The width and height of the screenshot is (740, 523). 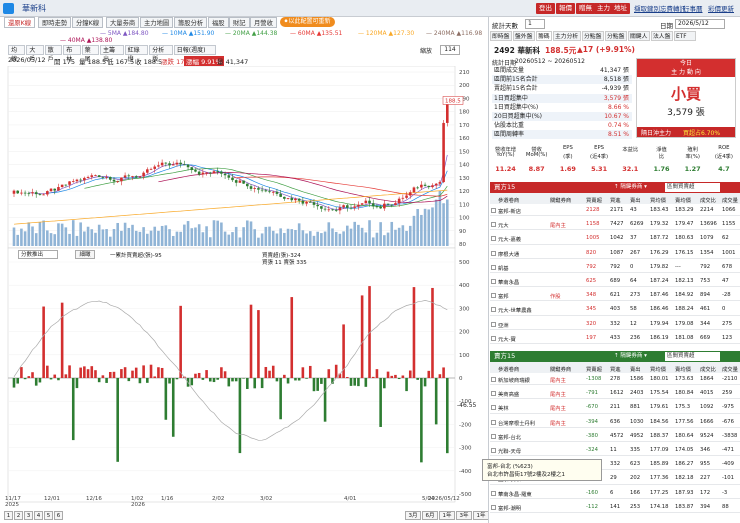 What do you see at coordinates (630, 187) in the screenshot?
I see `buy-subtitle: ↑ 隔鍵券商 ▾` at bounding box center [630, 187].